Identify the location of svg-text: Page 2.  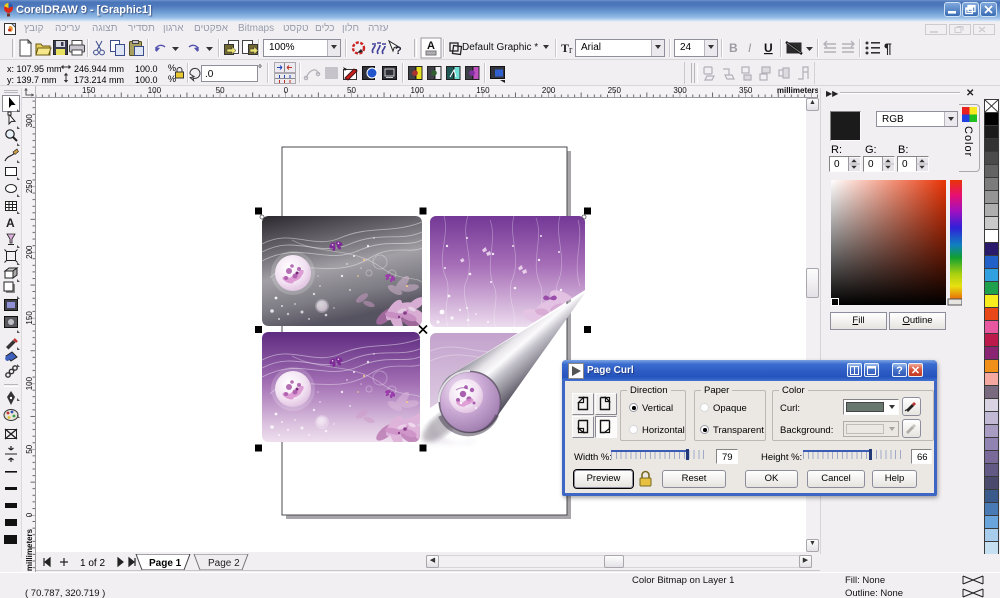
(224, 563).